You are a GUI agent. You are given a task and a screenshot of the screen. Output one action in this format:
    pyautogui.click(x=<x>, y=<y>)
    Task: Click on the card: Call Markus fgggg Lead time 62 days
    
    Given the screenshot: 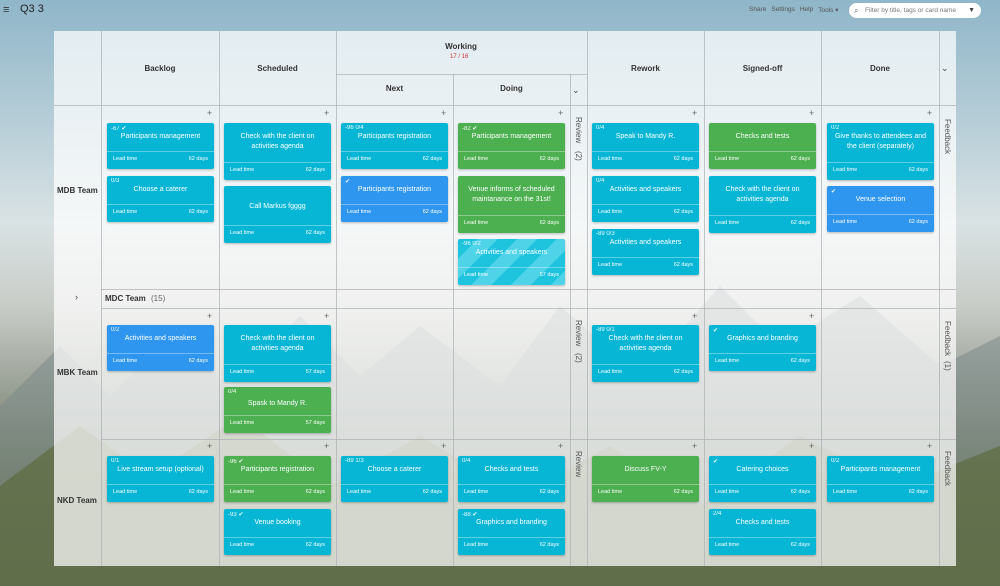 What is the action you would take?
    pyautogui.click(x=277, y=214)
    